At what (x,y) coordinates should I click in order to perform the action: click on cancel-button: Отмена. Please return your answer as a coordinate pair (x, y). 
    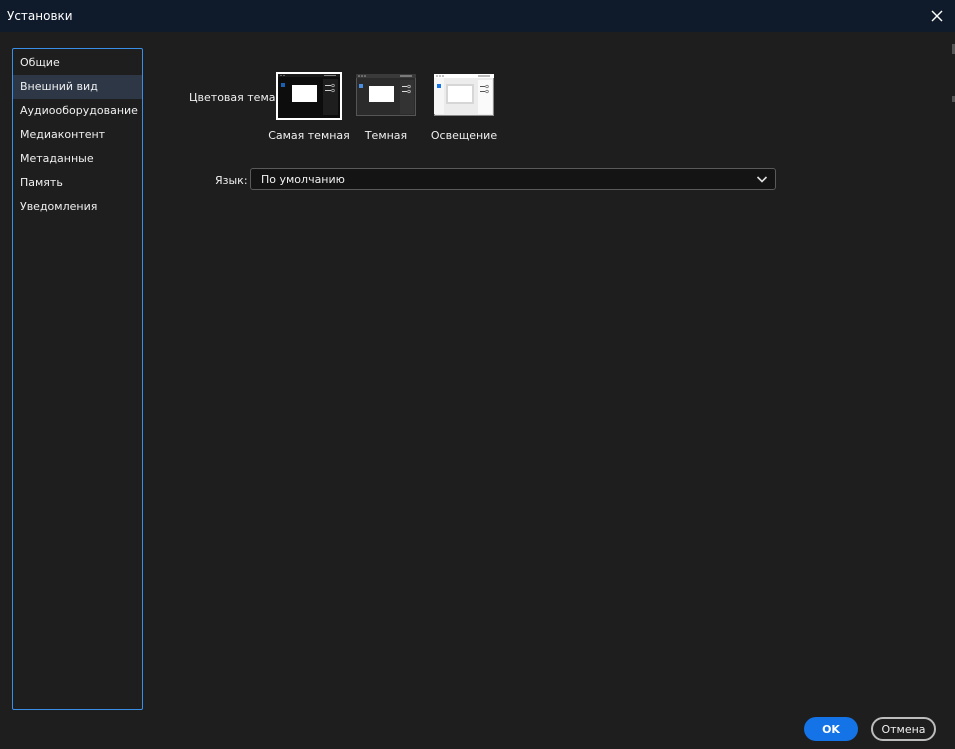
    Looking at the image, I should click on (903, 729).